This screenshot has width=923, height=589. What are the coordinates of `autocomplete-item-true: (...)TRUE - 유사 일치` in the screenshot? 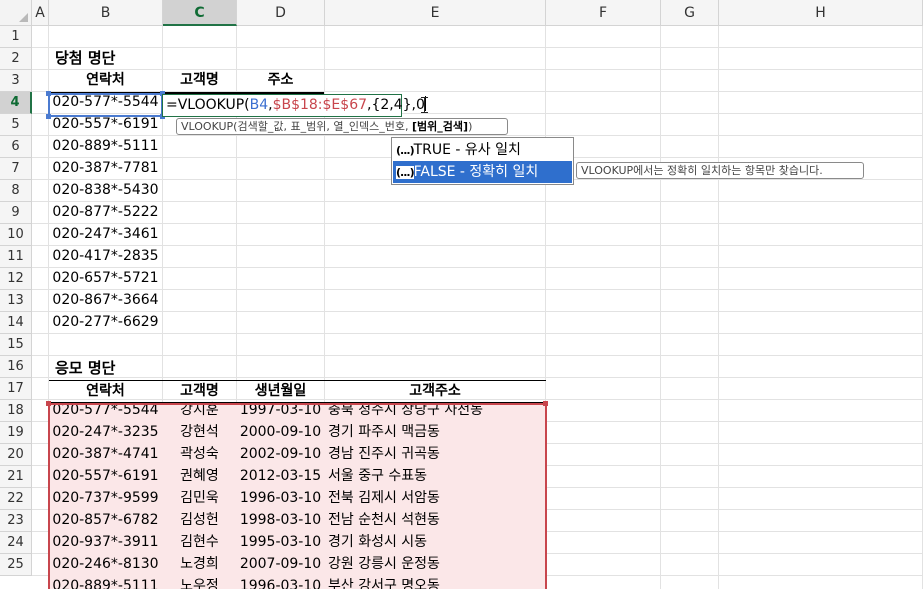 It's located at (482, 150).